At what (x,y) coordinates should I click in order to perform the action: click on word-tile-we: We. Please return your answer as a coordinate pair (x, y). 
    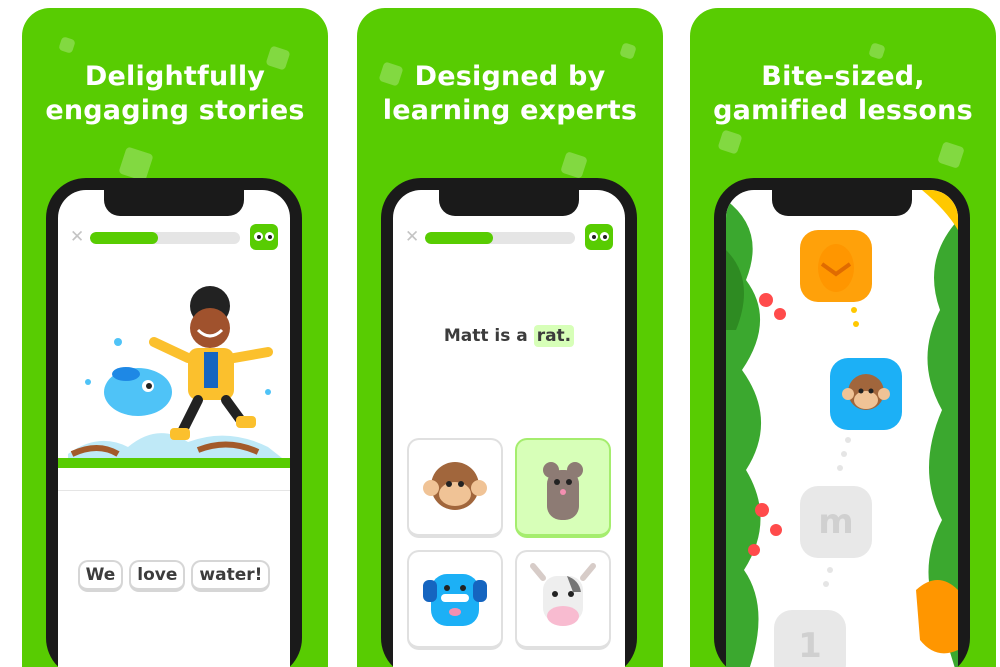
    Looking at the image, I should click on (100, 576).